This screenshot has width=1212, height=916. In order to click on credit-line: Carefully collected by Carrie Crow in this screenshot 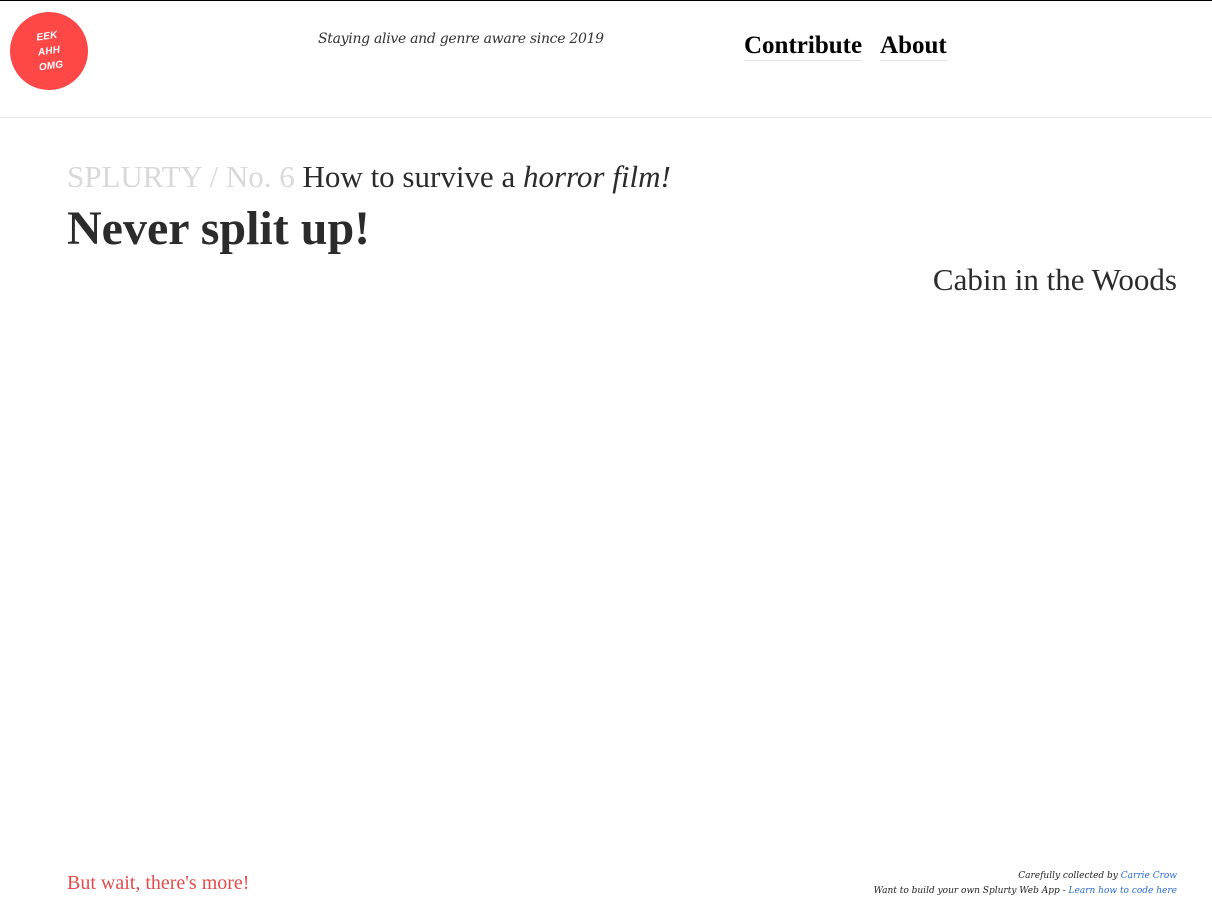, I will do `click(1025, 876)`.